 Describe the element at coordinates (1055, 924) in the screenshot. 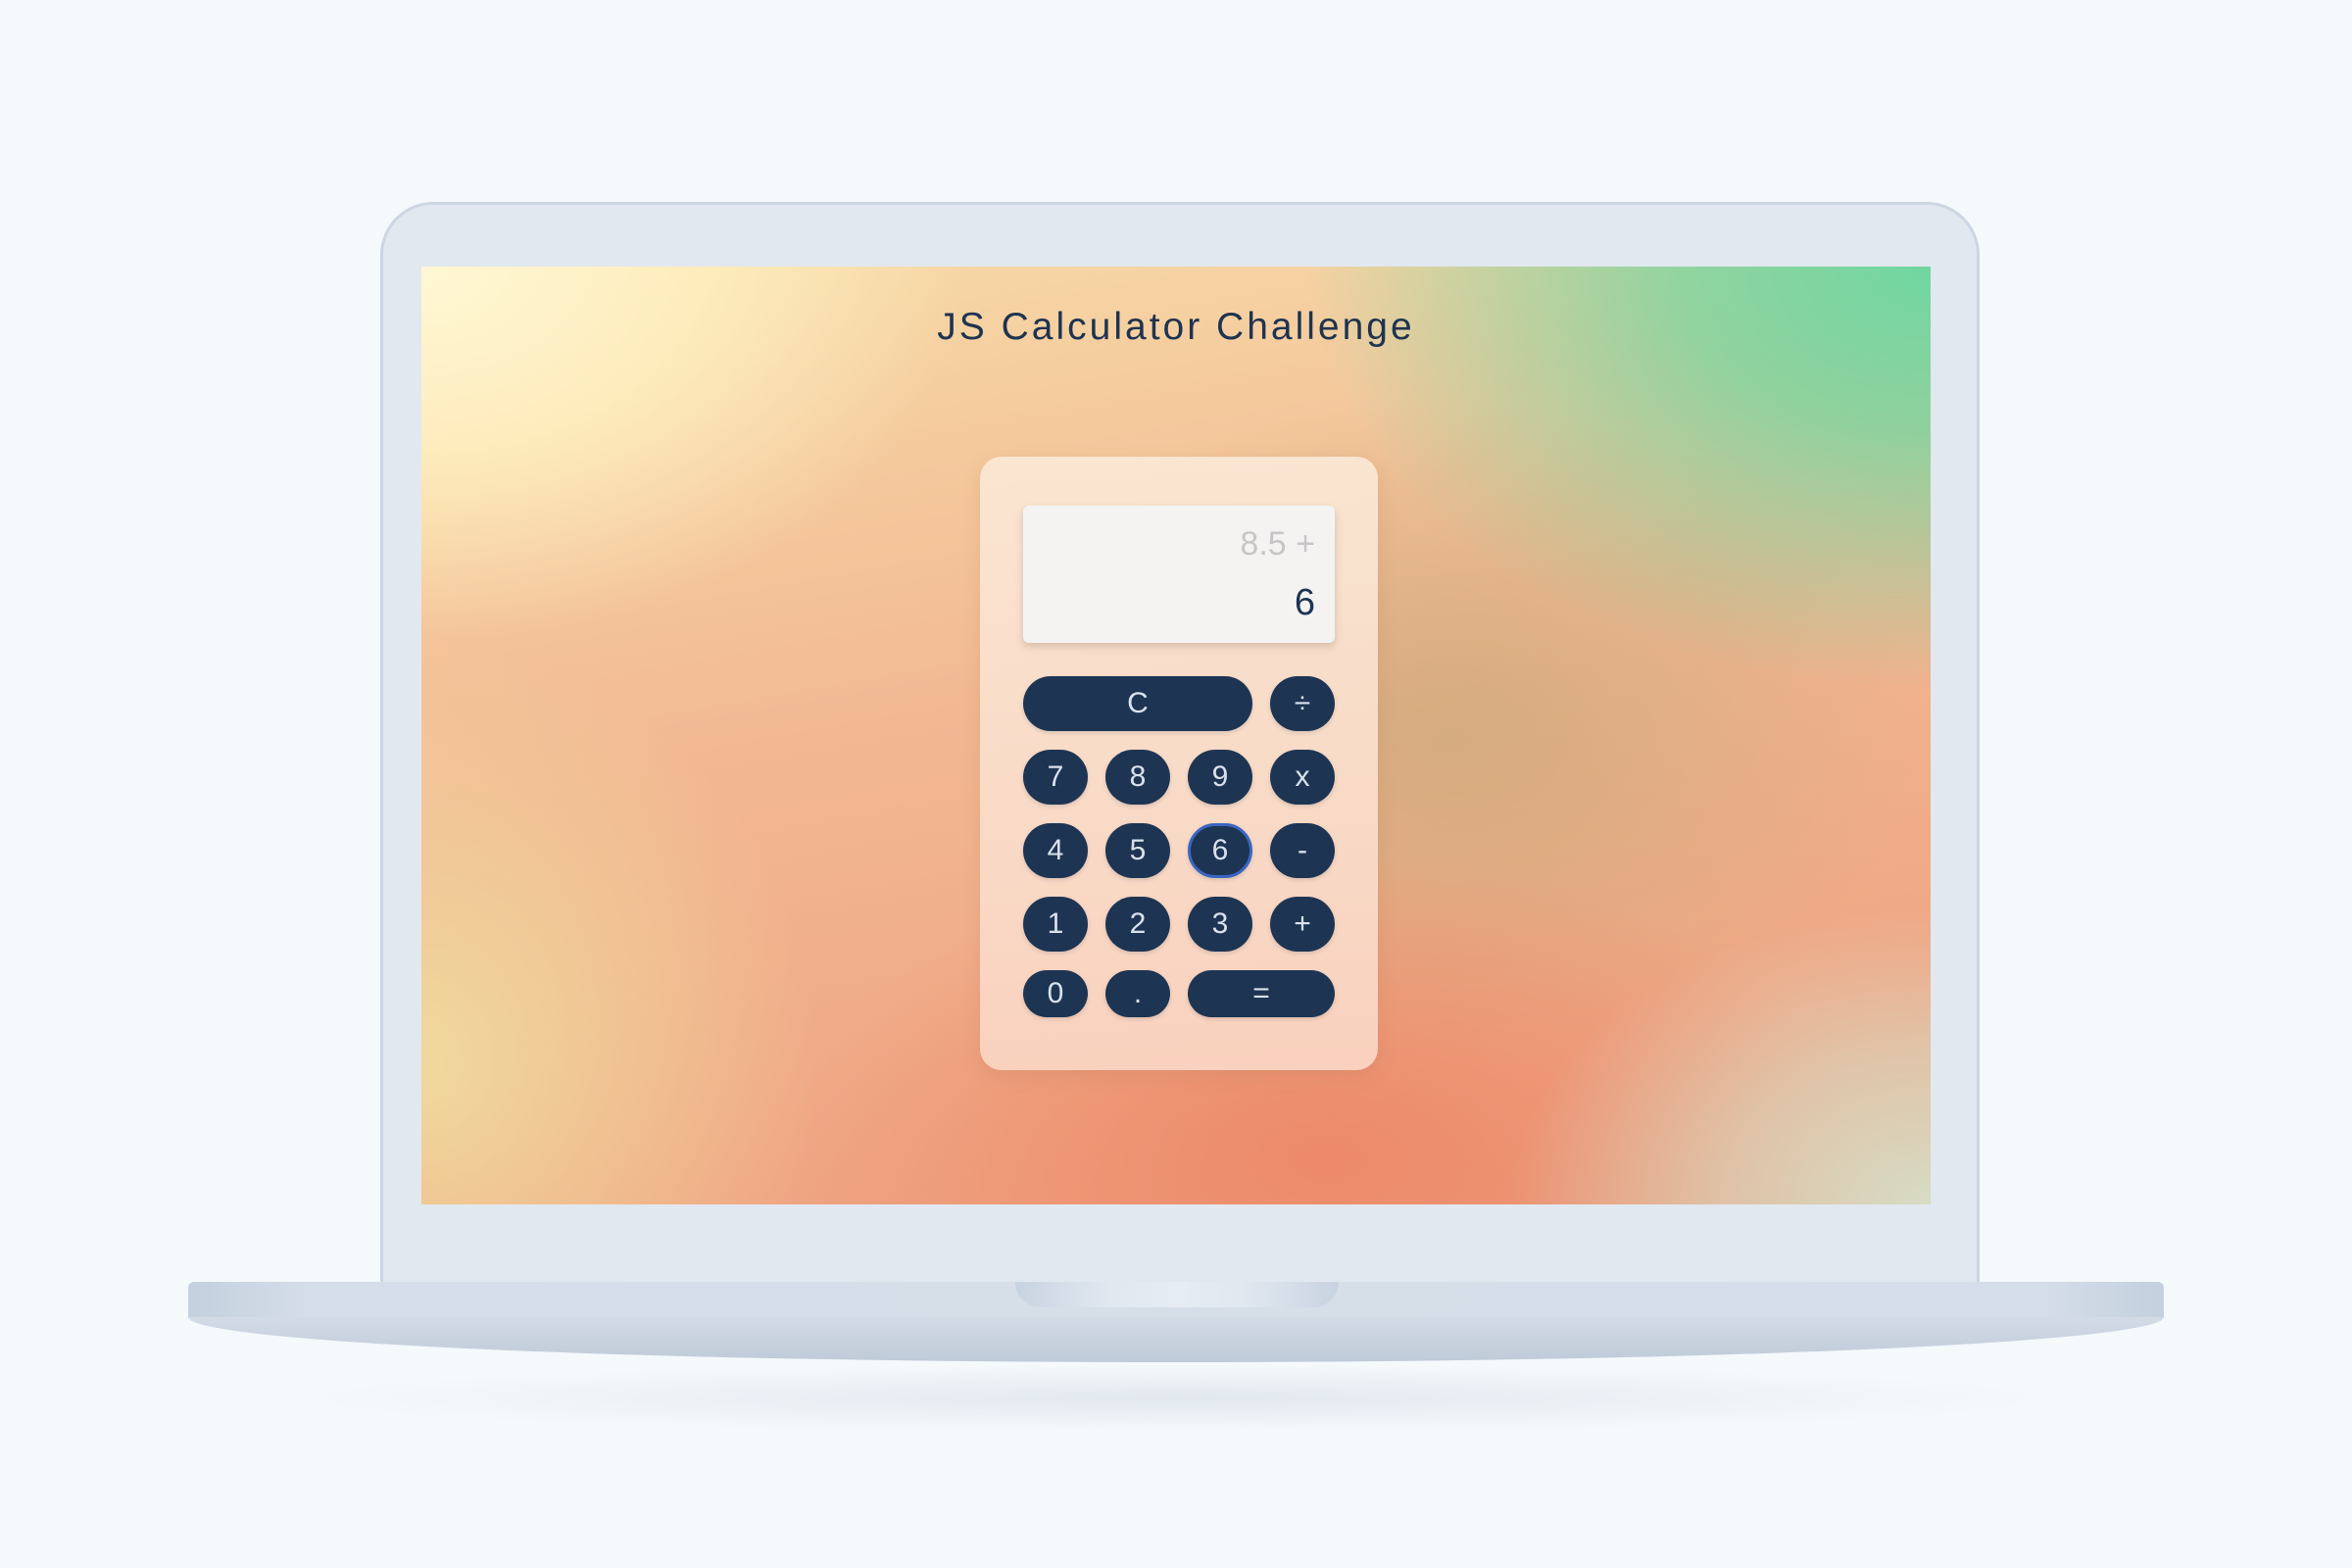

I see `digit-1-button: 1` at that location.